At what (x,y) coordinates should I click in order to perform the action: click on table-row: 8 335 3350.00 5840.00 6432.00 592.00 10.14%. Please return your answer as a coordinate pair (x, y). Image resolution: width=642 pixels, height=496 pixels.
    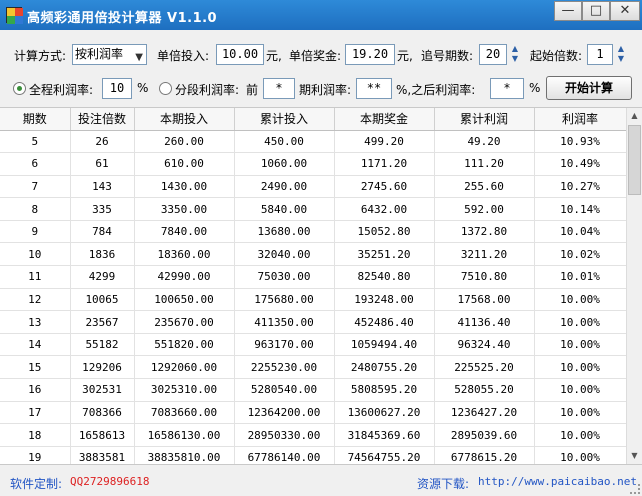
    Looking at the image, I should click on (313, 209).